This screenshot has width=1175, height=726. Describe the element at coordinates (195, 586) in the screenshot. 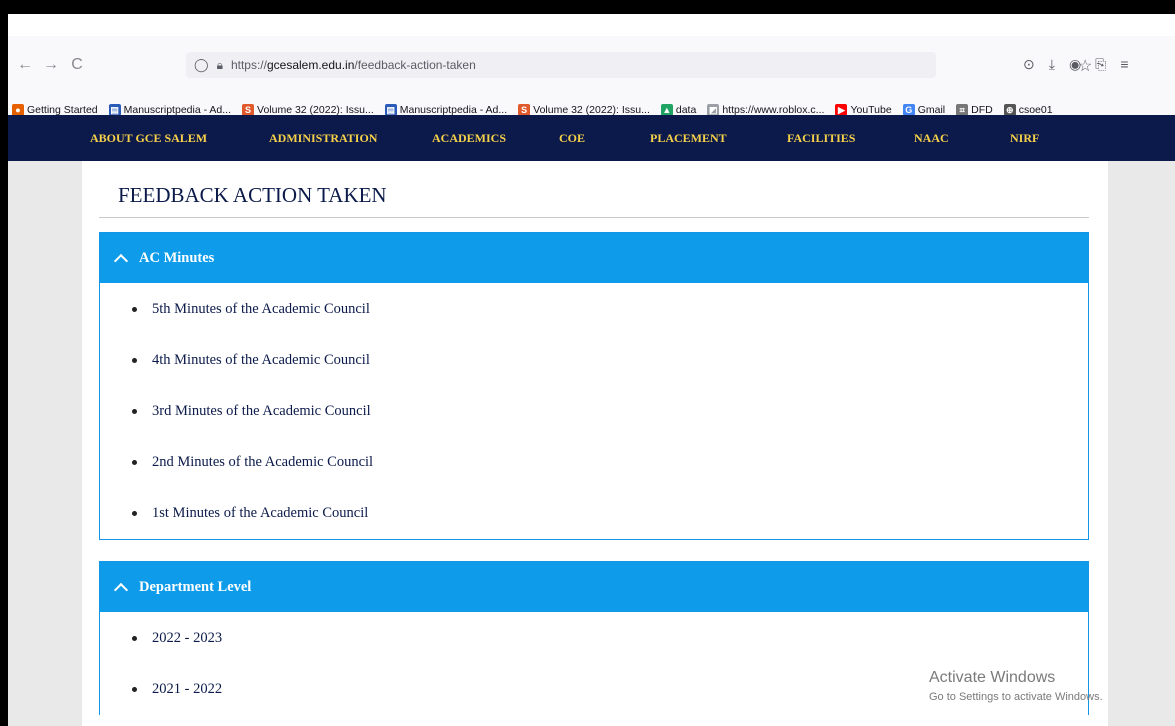

I see `panel-title: Department Level` at that location.